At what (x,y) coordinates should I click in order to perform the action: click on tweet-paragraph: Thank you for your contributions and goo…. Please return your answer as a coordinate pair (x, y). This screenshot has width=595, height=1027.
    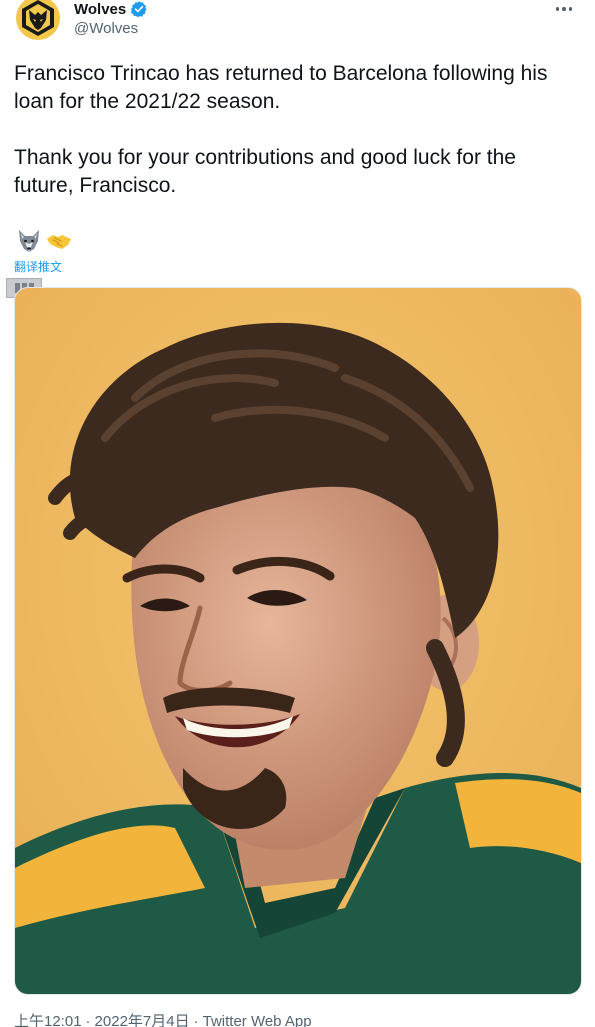
    Looking at the image, I should click on (265, 171).